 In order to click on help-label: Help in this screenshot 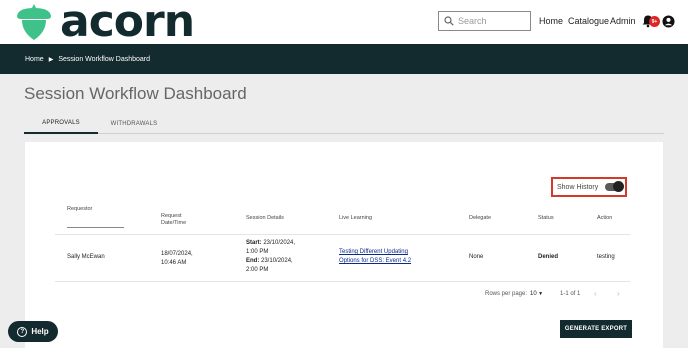, I will do `click(40, 331)`.